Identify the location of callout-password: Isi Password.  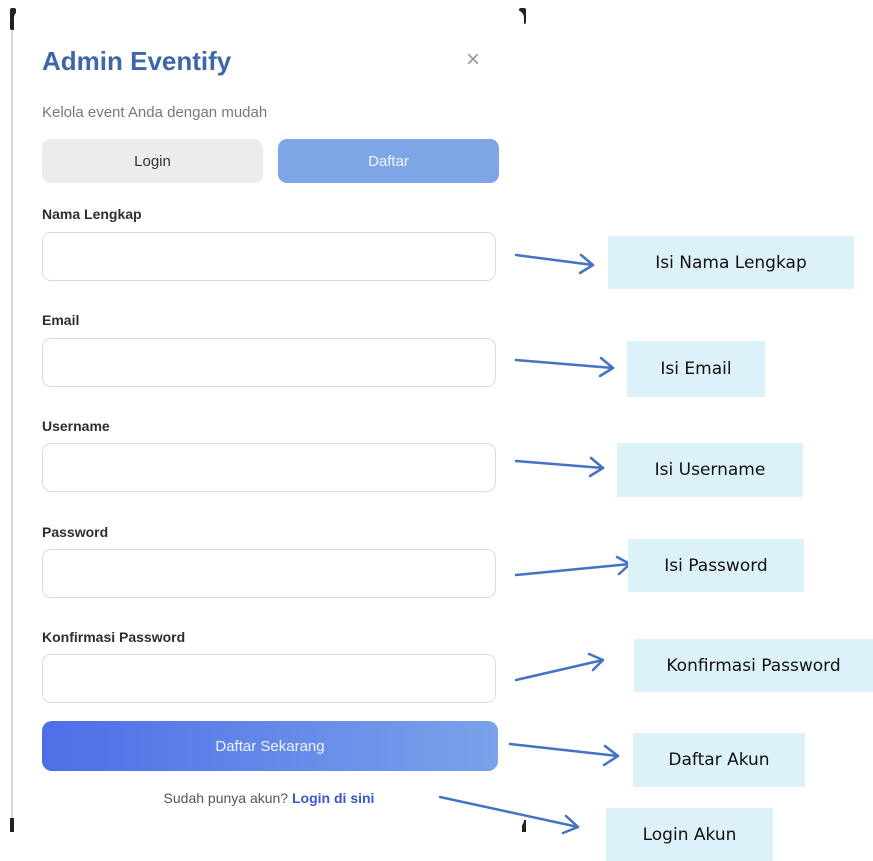
(716, 565).